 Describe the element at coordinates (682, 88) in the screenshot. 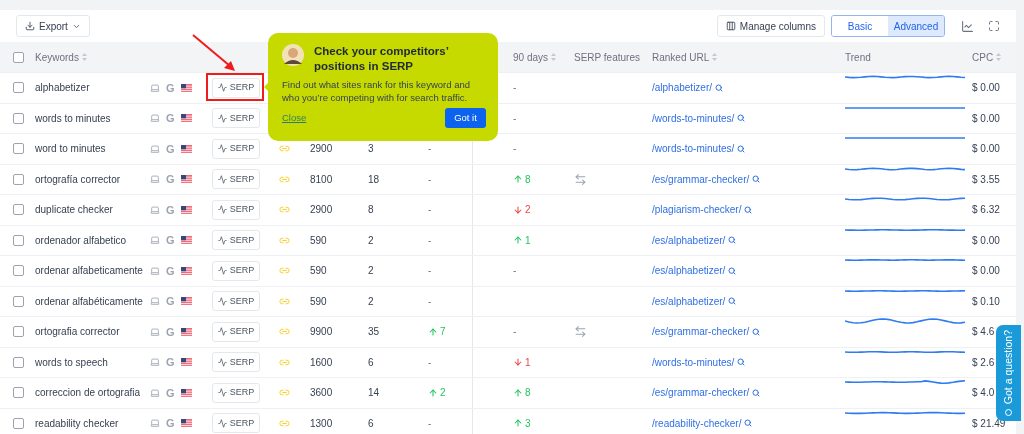

I see `ranked-url-link: /alphabetizer/` at that location.